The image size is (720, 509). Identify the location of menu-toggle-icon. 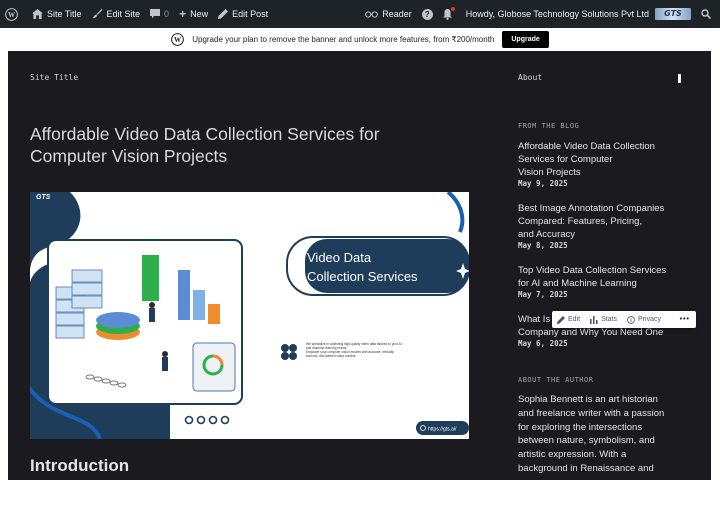
(679, 78).